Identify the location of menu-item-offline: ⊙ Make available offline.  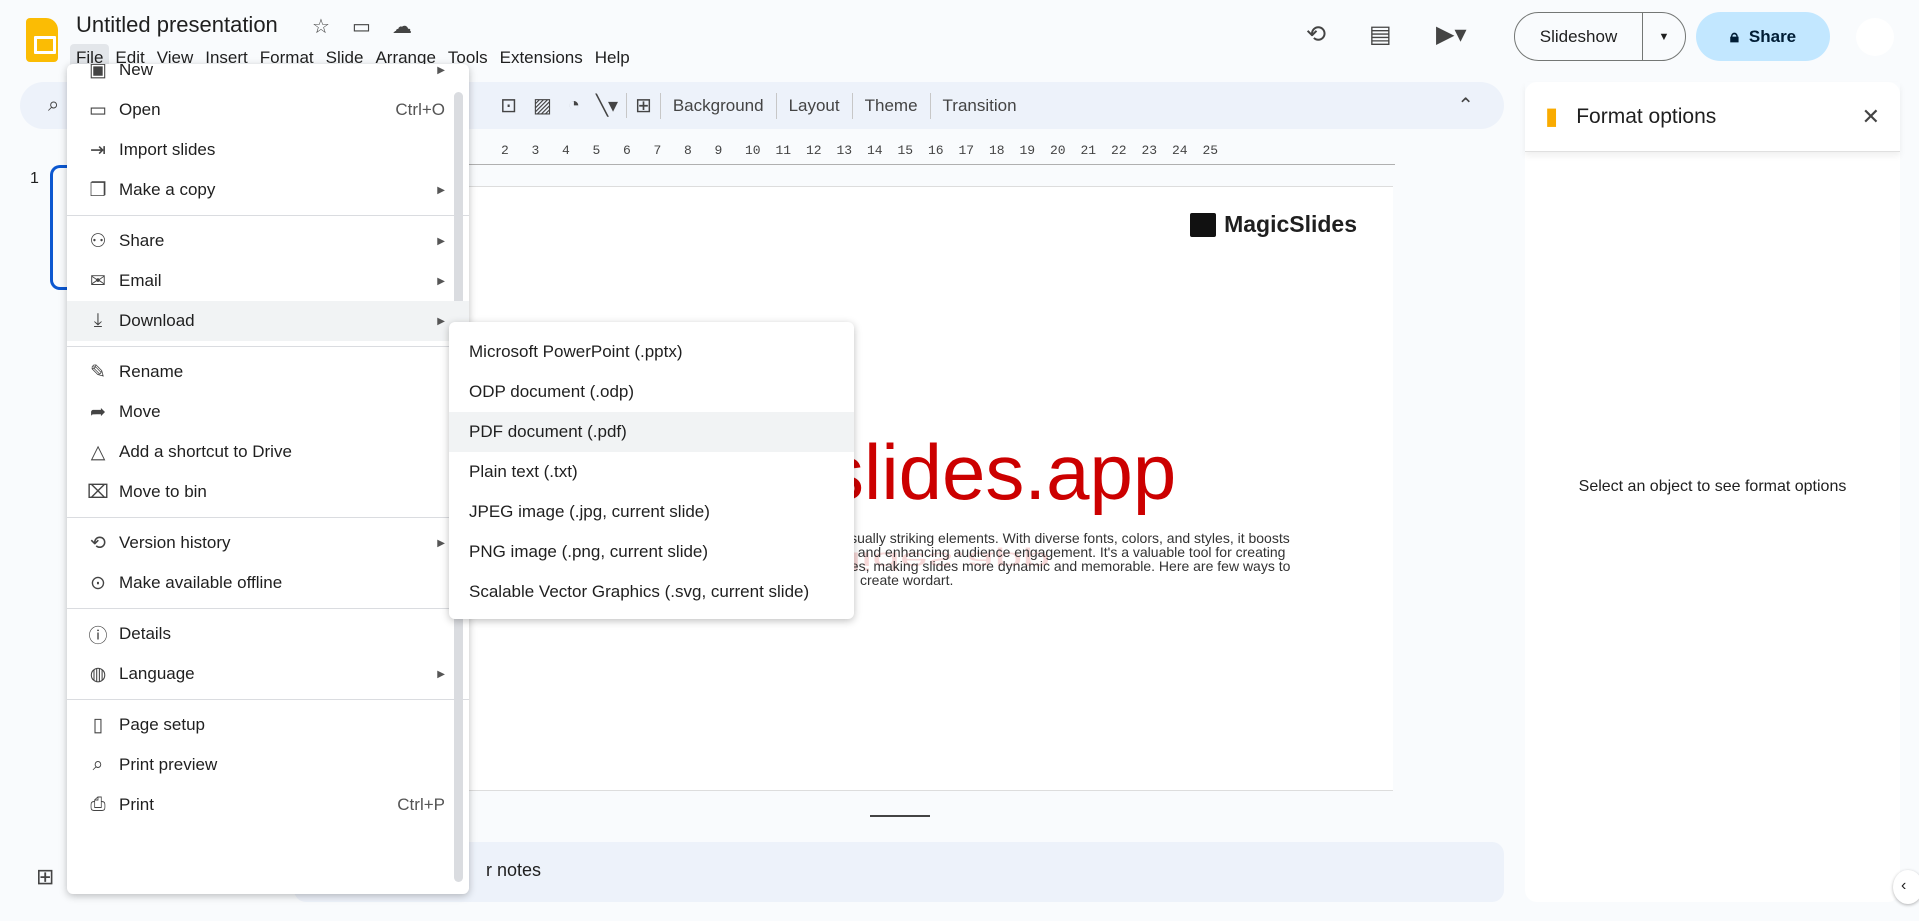
(268, 583).